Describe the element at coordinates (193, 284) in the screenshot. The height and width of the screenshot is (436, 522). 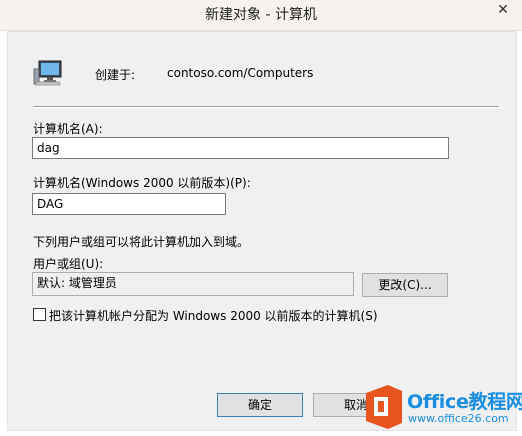
I see `user-group-field: 默认: 域管理员` at that location.